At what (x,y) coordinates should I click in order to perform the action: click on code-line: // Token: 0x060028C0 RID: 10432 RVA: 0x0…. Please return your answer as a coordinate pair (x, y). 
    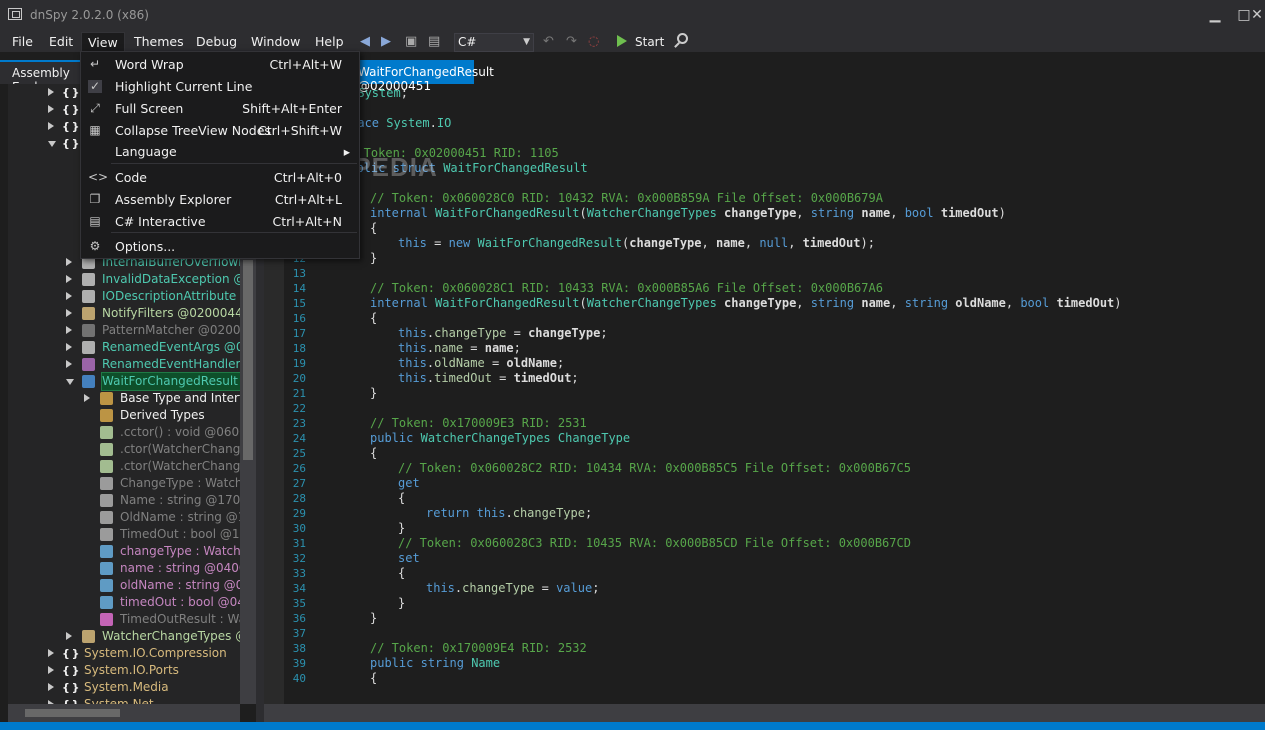
    Looking at the image, I should click on (626, 198).